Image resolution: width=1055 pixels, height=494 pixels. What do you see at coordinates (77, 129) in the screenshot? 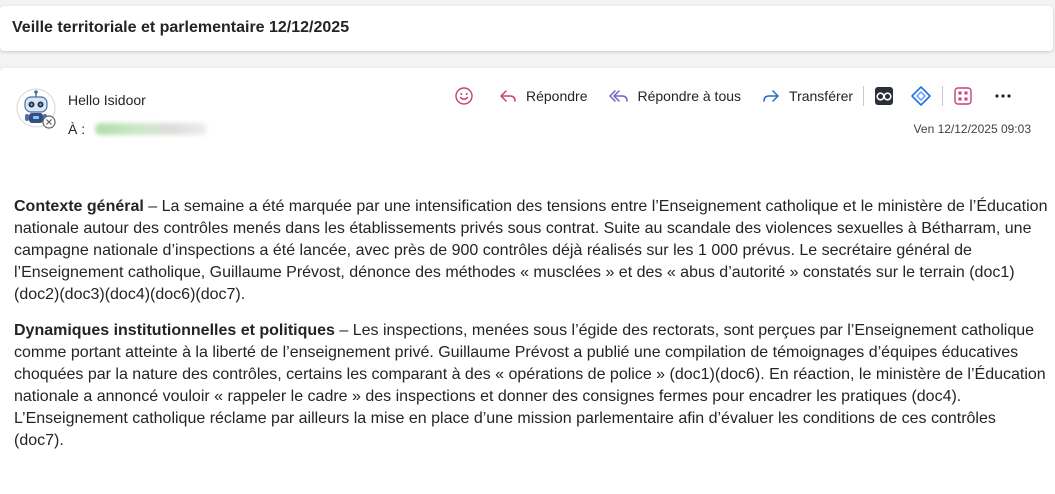
I see `to-label: À :` at bounding box center [77, 129].